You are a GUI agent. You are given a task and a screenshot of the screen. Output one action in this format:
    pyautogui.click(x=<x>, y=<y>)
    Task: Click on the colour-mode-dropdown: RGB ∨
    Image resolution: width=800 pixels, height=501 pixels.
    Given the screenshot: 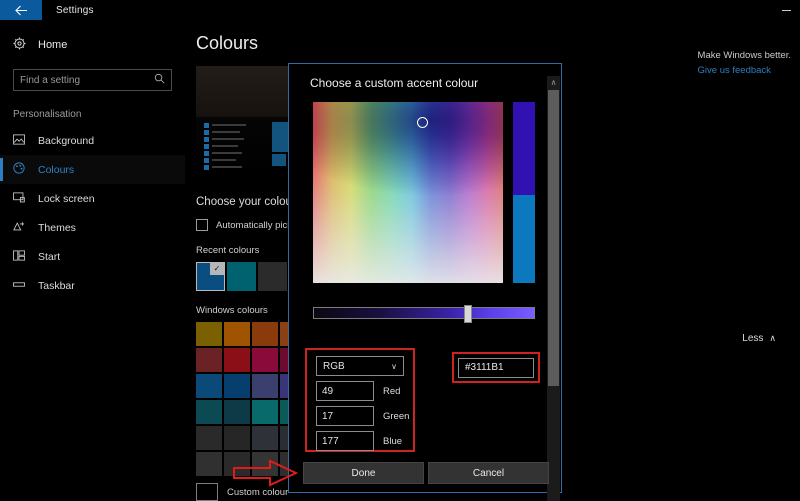 What is the action you would take?
    pyautogui.click(x=360, y=366)
    